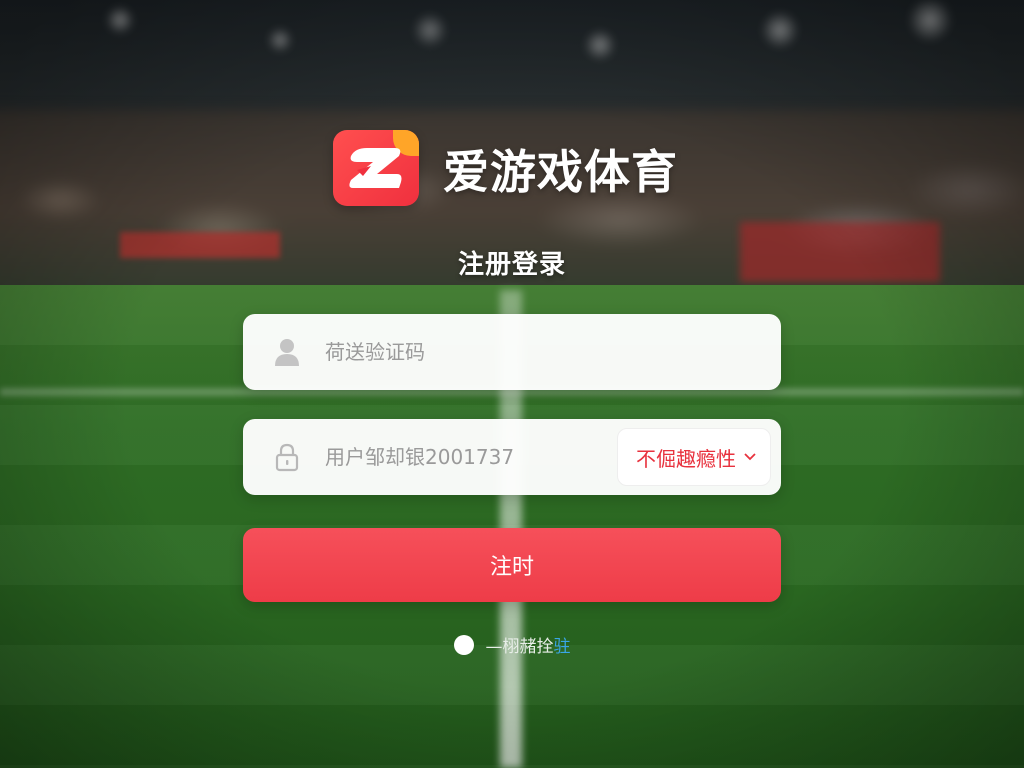 Image resolution: width=1024 pixels, height=768 pixels. I want to click on page-title: 注册登录, so click(511, 265).